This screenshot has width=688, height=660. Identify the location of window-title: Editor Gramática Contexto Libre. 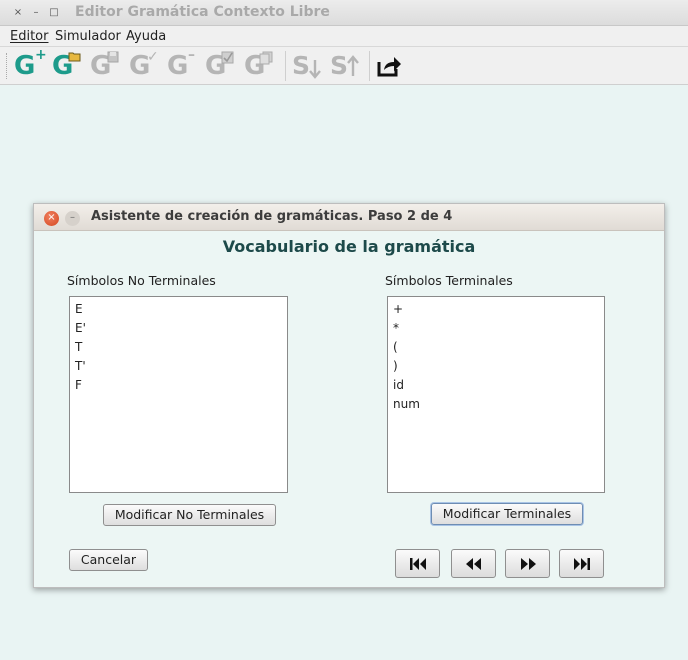
(202, 12).